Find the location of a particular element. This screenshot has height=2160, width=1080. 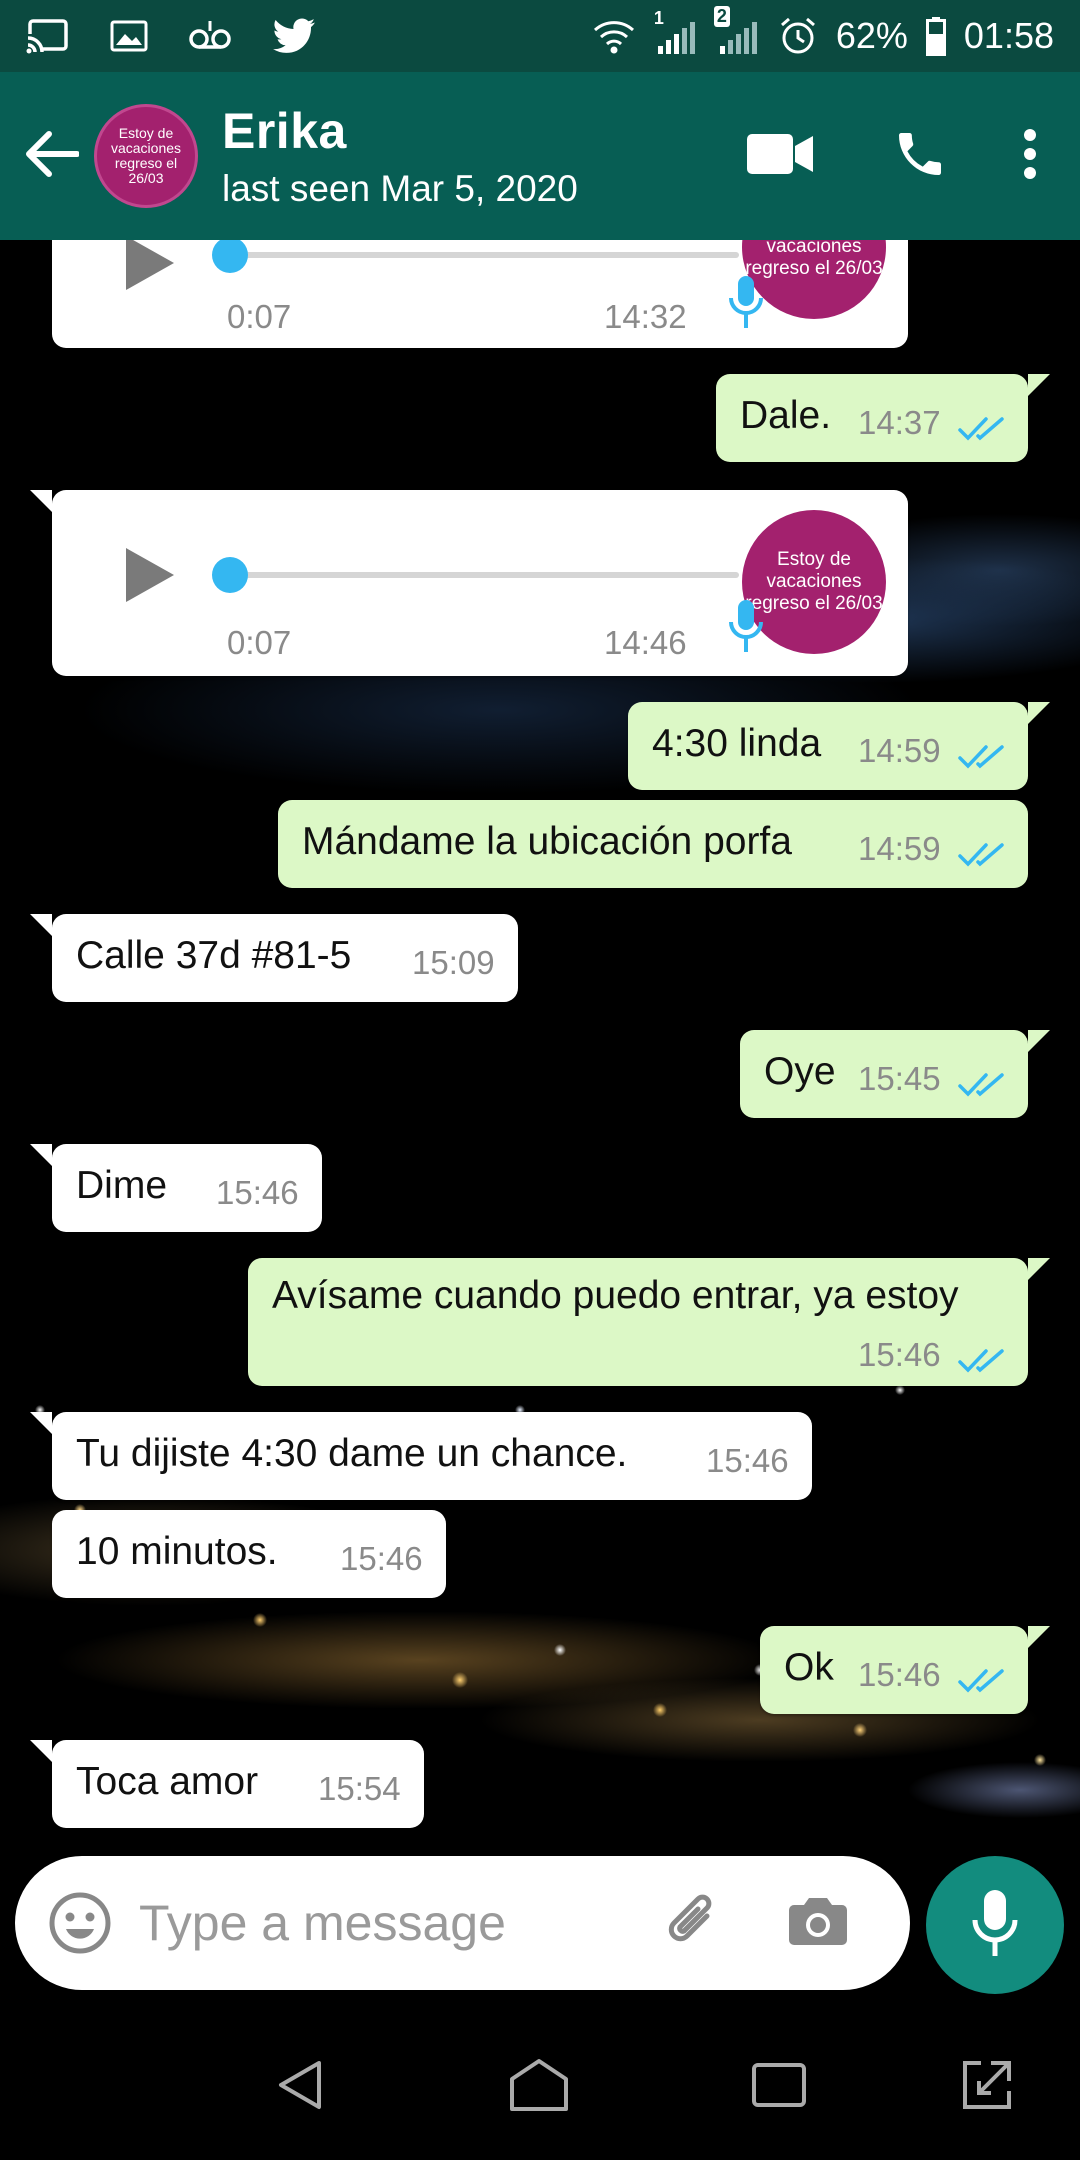

message-text: Calle 37d #81-5 is located at coordinates (214, 955).